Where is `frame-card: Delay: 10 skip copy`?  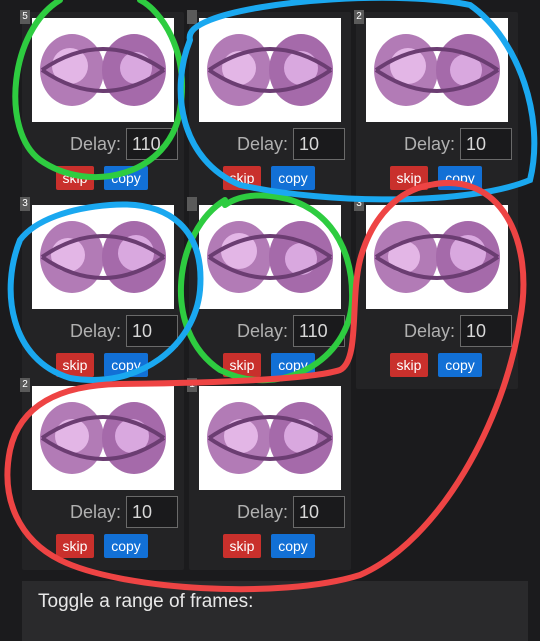 frame-card: Delay: 10 skip copy is located at coordinates (269, 106).